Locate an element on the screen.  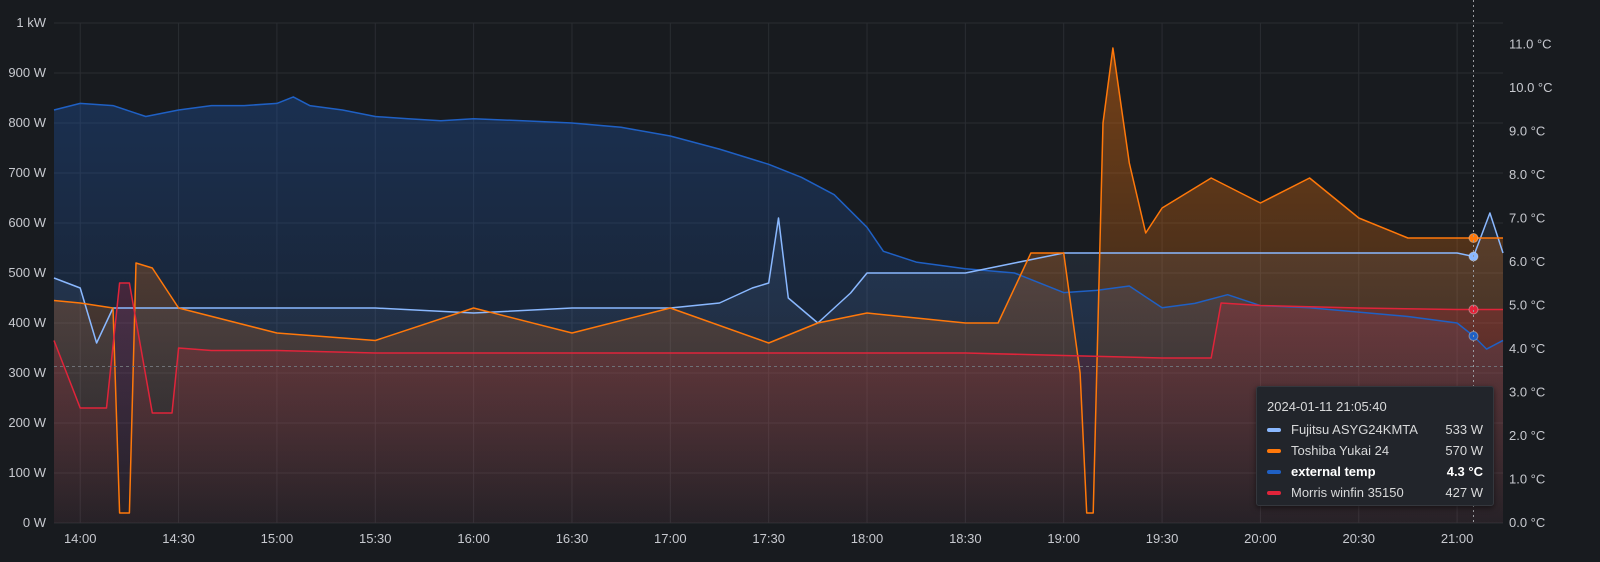
x-tick-label: 15:00 is located at coordinates (277, 538).